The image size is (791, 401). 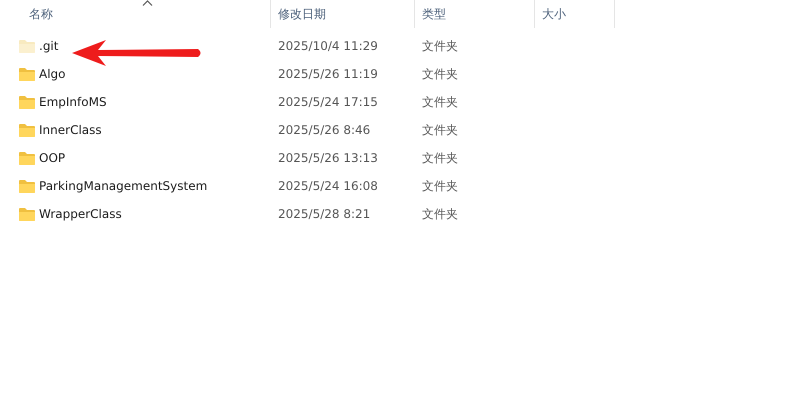 I want to click on file-name: OOP, so click(x=52, y=158).